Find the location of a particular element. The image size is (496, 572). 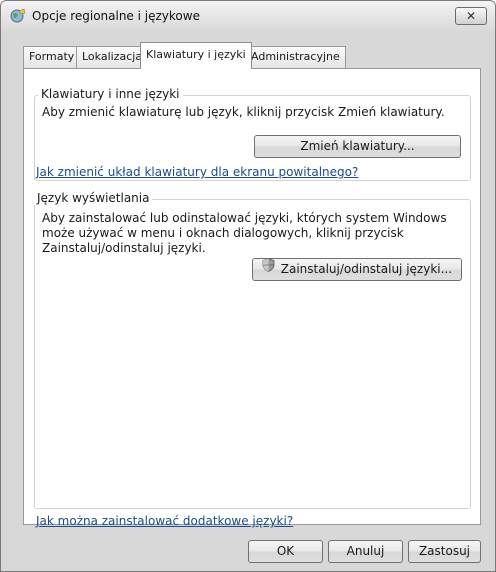

apply-button: Zastosuj is located at coordinates (444, 551).